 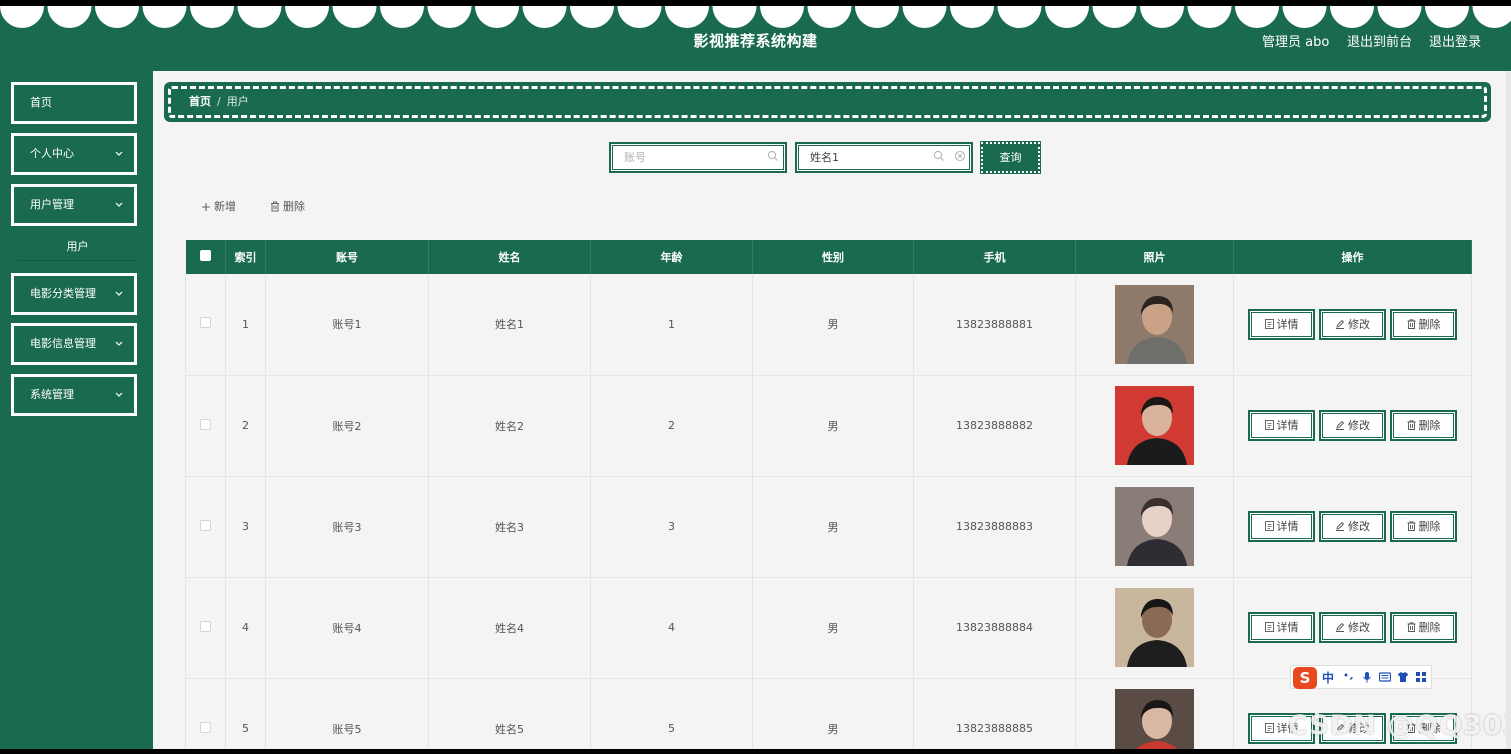 I want to click on select-all-checkbox, so click(x=205, y=255).